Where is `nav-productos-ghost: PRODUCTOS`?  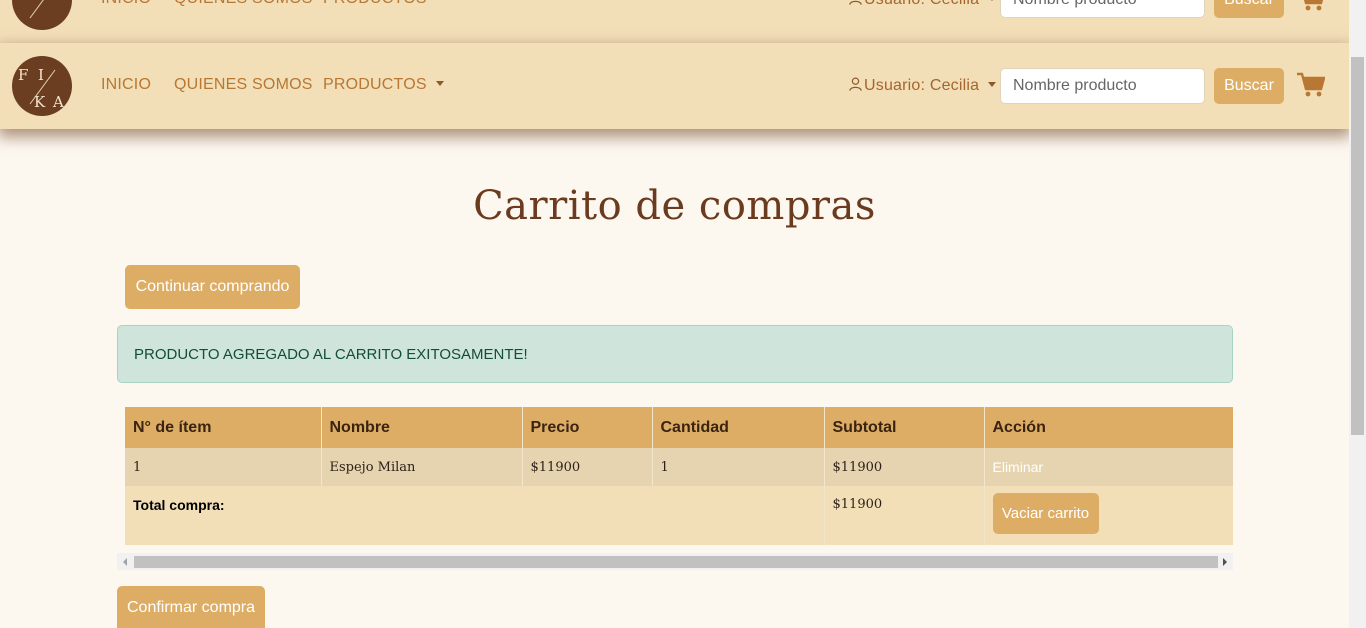
nav-productos-ghost: PRODUCTOS is located at coordinates (383, 4).